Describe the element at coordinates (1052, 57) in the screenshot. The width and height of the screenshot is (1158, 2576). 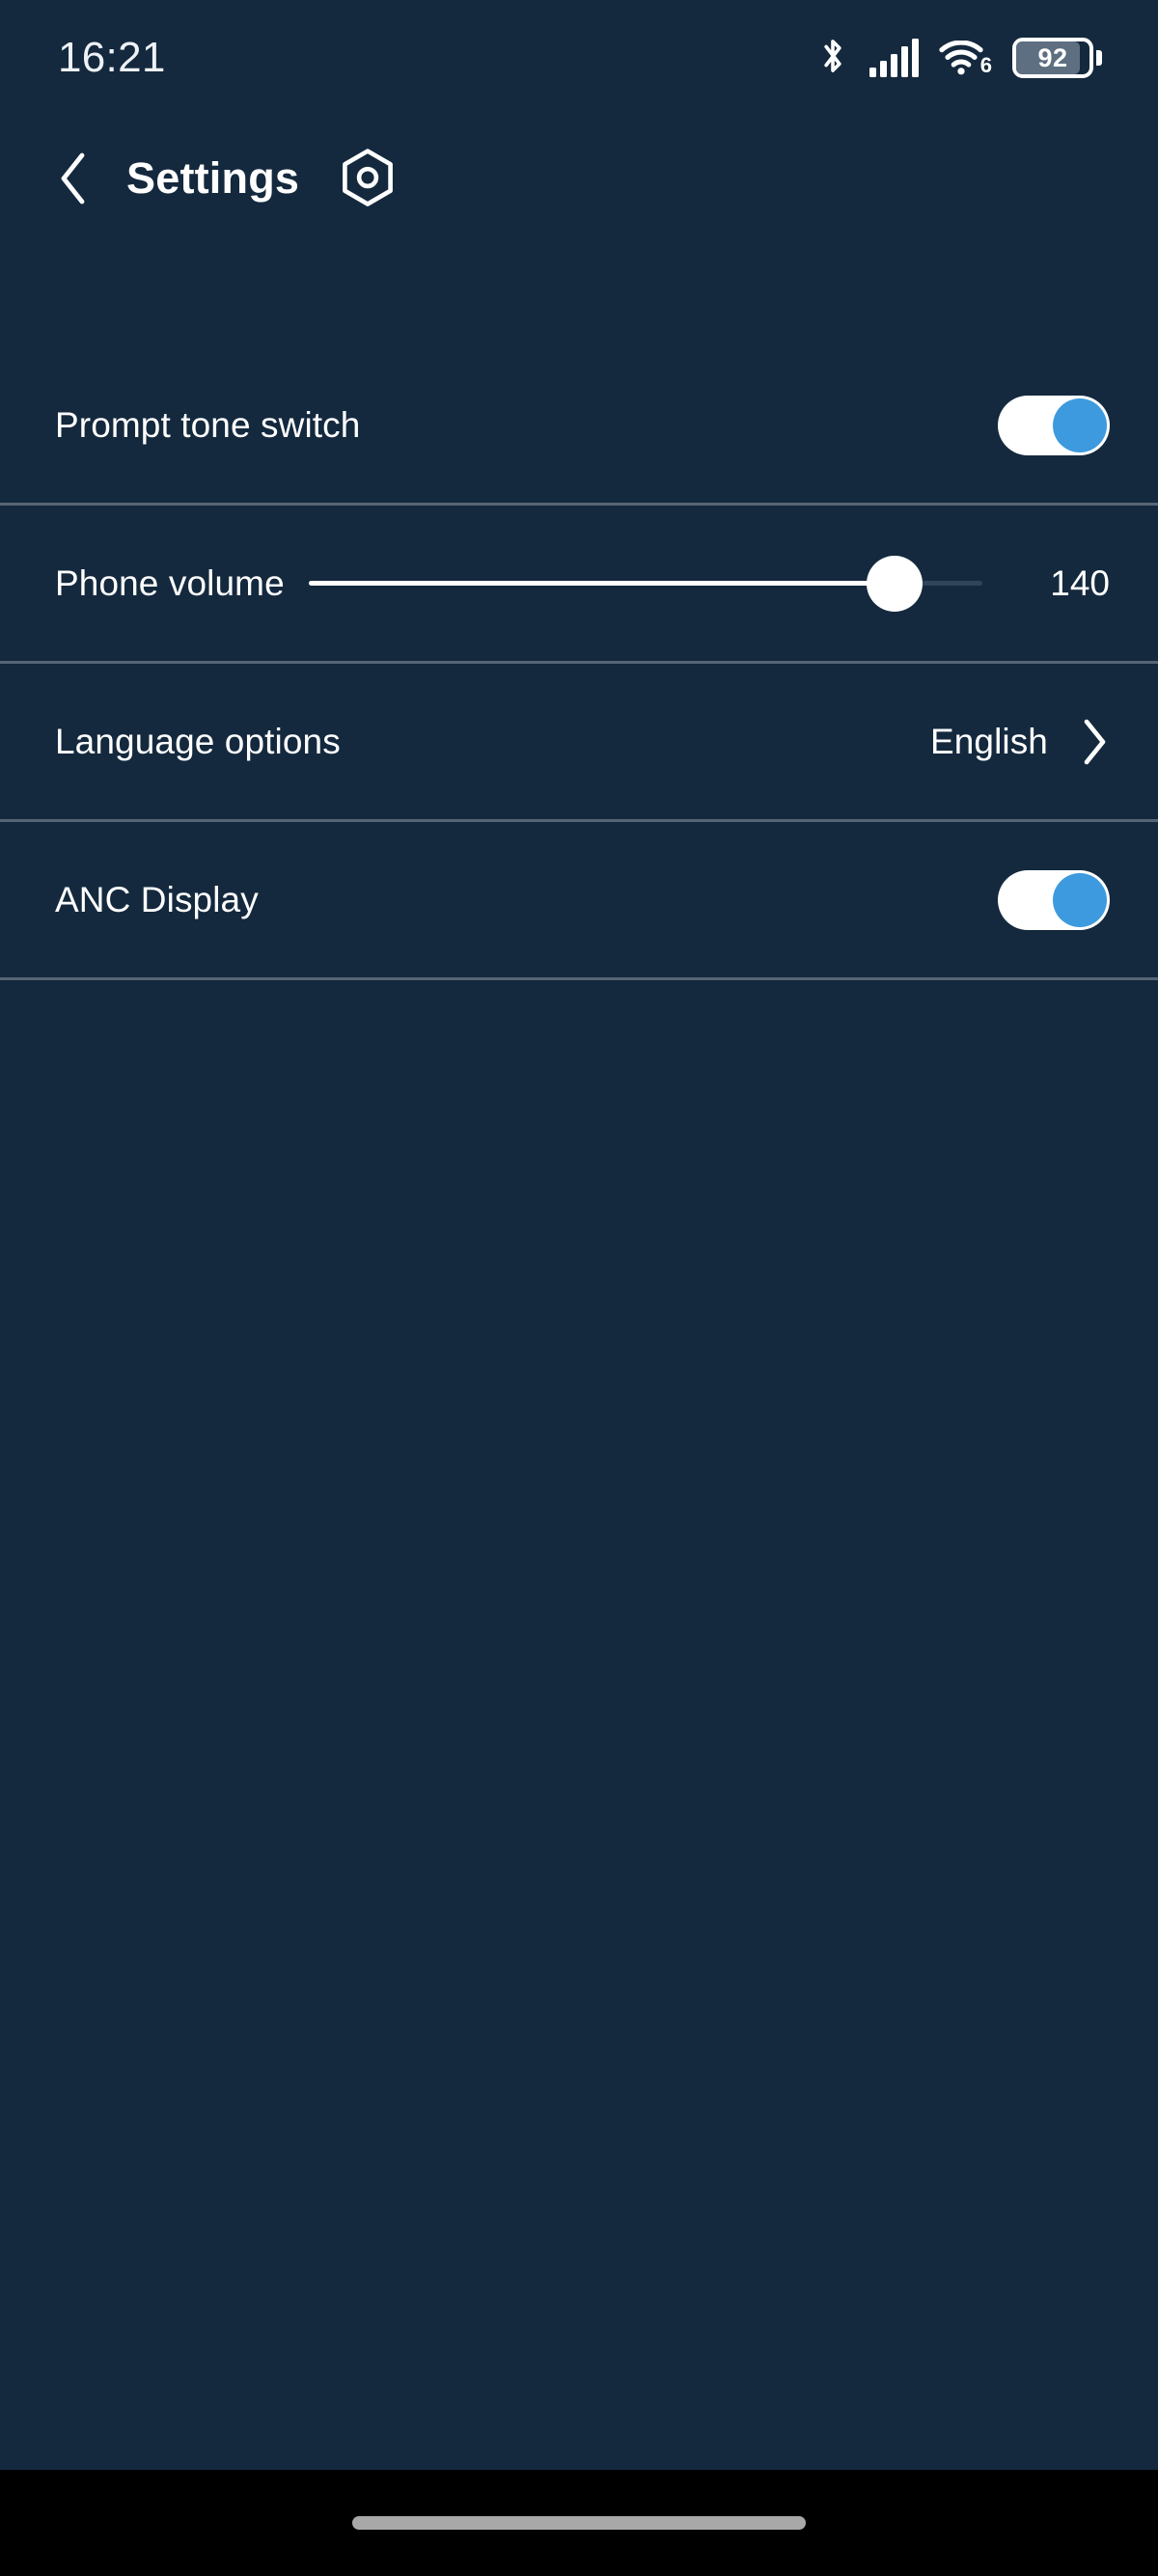
I see `battery-level-label: 92` at that location.